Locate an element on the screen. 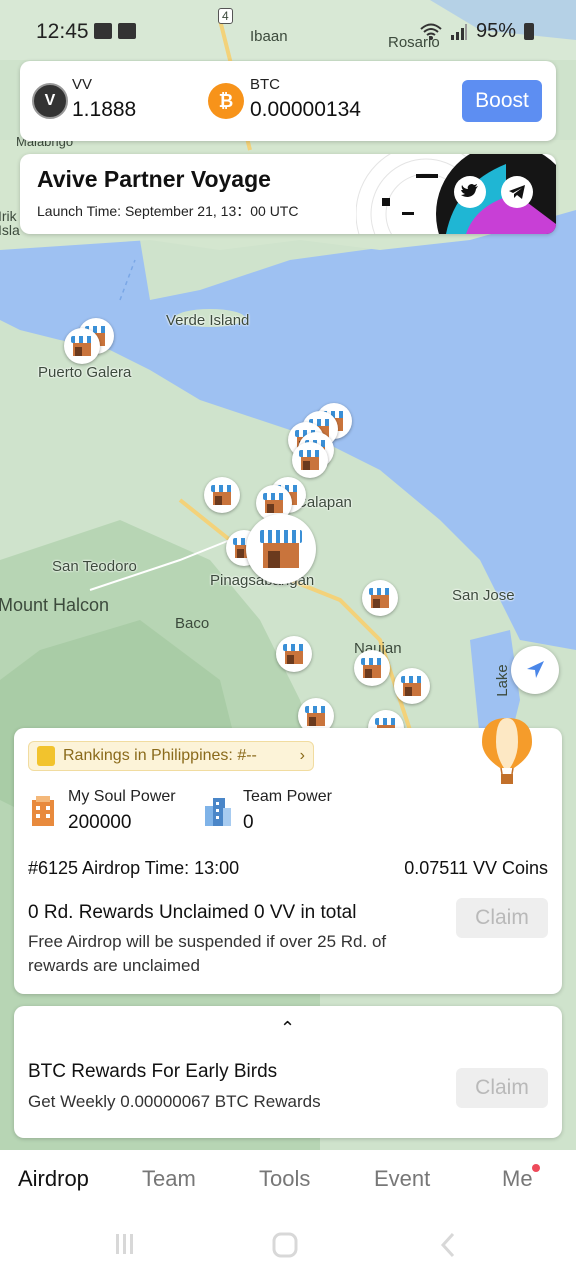  collapse-chevron-up-icon: ⌃ is located at coordinates (287, 1028).